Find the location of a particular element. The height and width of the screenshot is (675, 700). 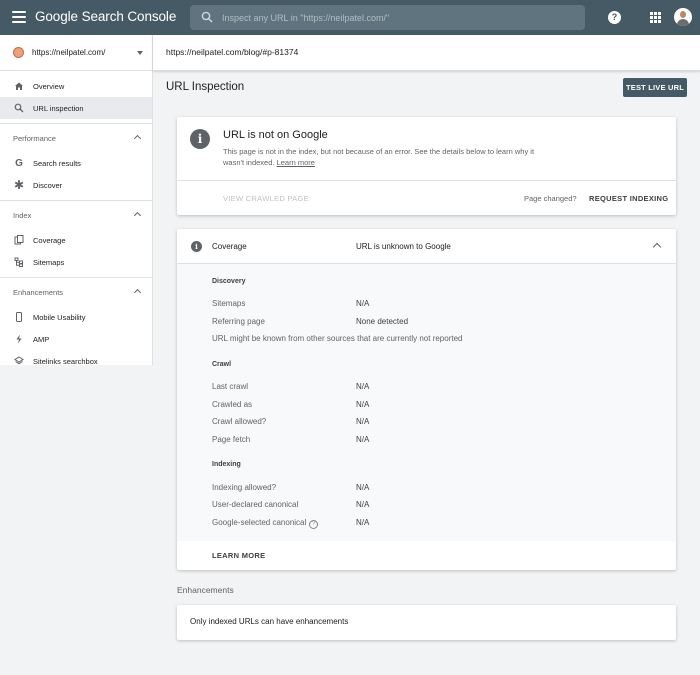

google-g-icon: G is located at coordinates (19, 163).